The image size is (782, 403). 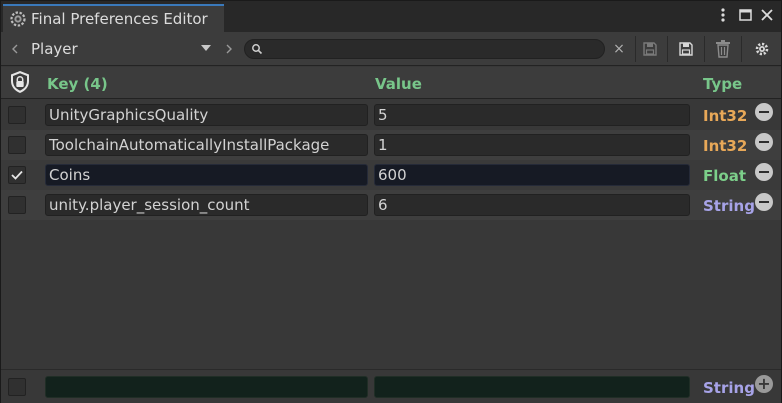 I want to click on type-label: Float, so click(x=724, y=176).